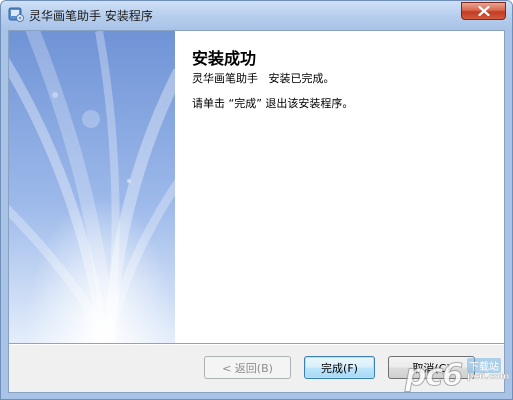 The width and height of the screenshot is (513, 400). I want to click on close-icon, so click(483, 11).